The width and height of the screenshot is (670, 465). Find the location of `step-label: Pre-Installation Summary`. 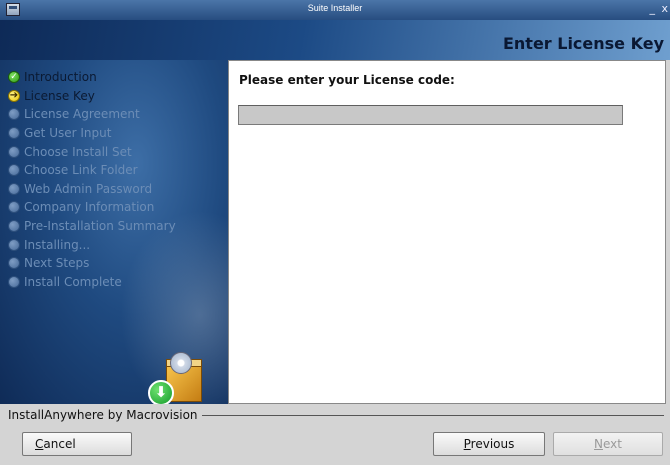

step-label: Pre-Installation Summary is located at coordinates (100, 226).